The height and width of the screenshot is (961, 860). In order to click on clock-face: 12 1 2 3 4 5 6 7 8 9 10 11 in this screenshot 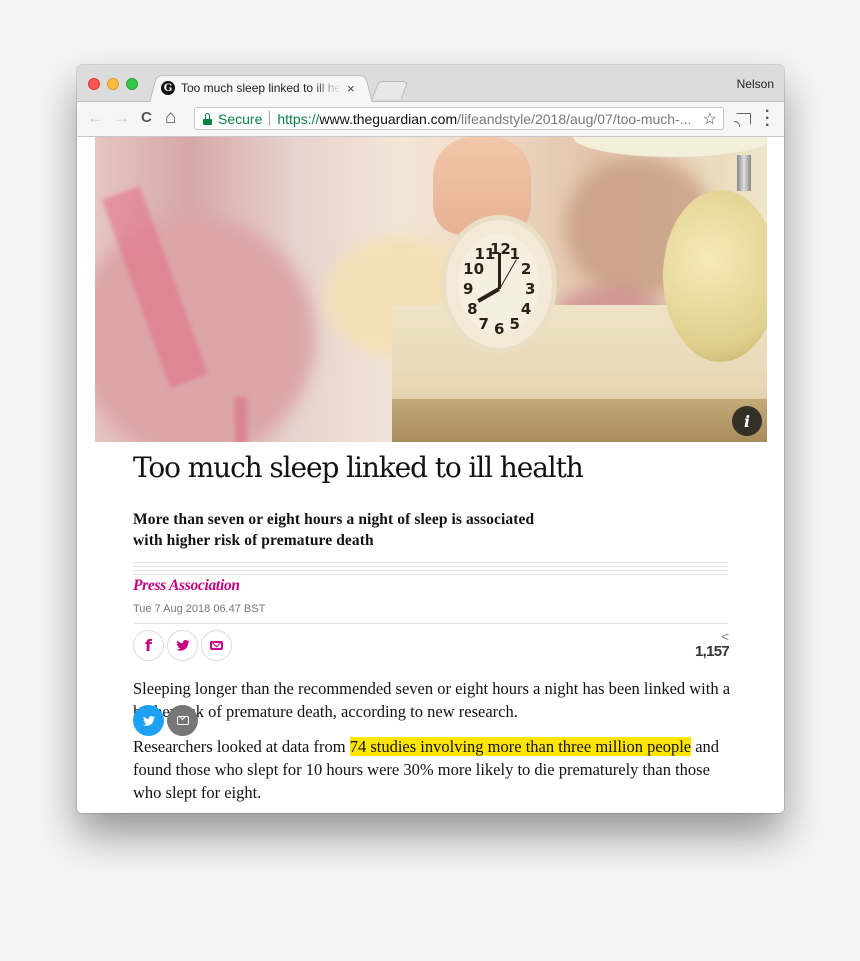, I will do `click(499, 286)`.